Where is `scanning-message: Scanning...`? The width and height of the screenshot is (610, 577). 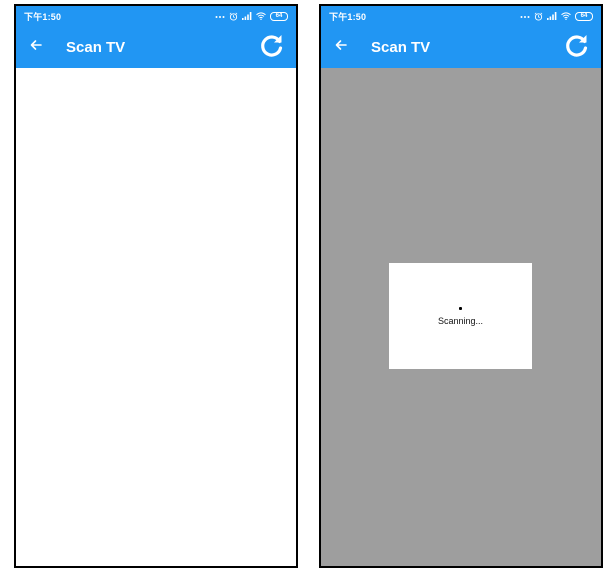
scanning-message: Scanning... is located at coordinates (460, 320).